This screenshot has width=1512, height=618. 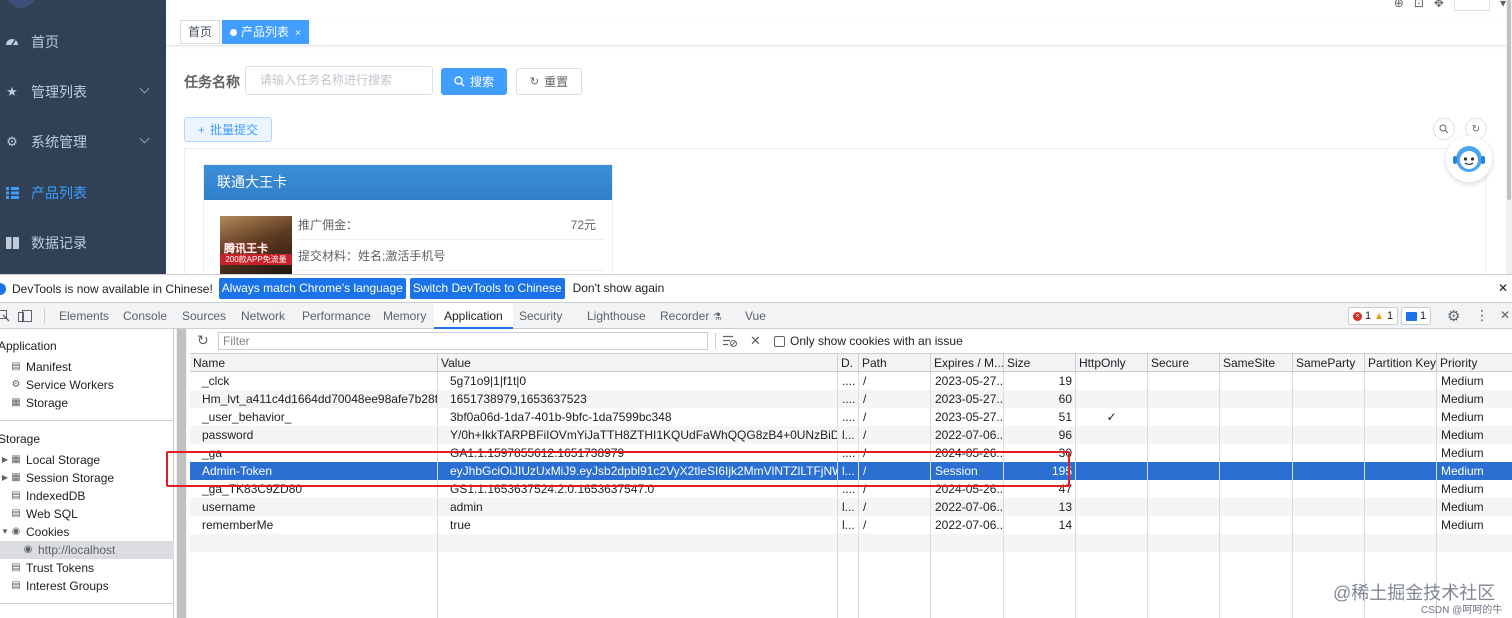 I want to click on tab-sources: Sources, so click(x=204, y=316).